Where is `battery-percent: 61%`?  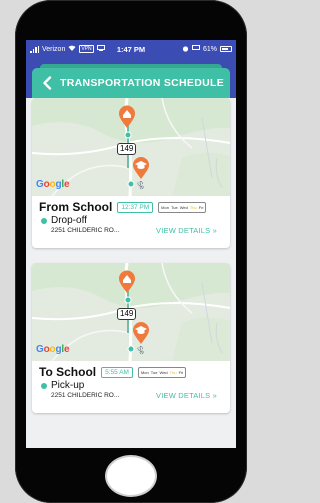
battery-percent: 61% is located at coordinates (210, 49).